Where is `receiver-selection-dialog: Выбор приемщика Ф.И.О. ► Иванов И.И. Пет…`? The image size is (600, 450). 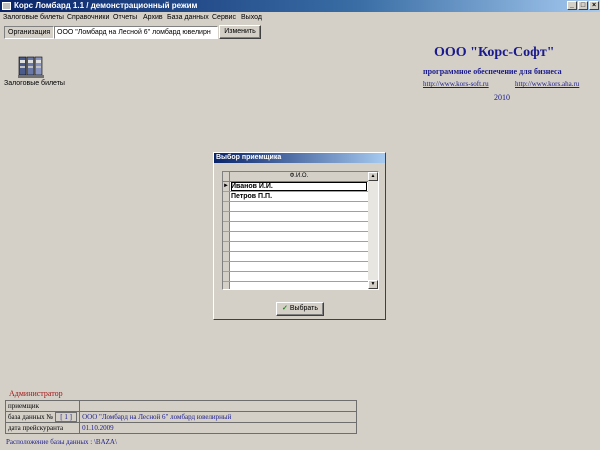 receiver-selection-dialog: Выбор приемщика Ф.И.О. ► Иванов И.И. Пет… is located at coordinates (299, 236).